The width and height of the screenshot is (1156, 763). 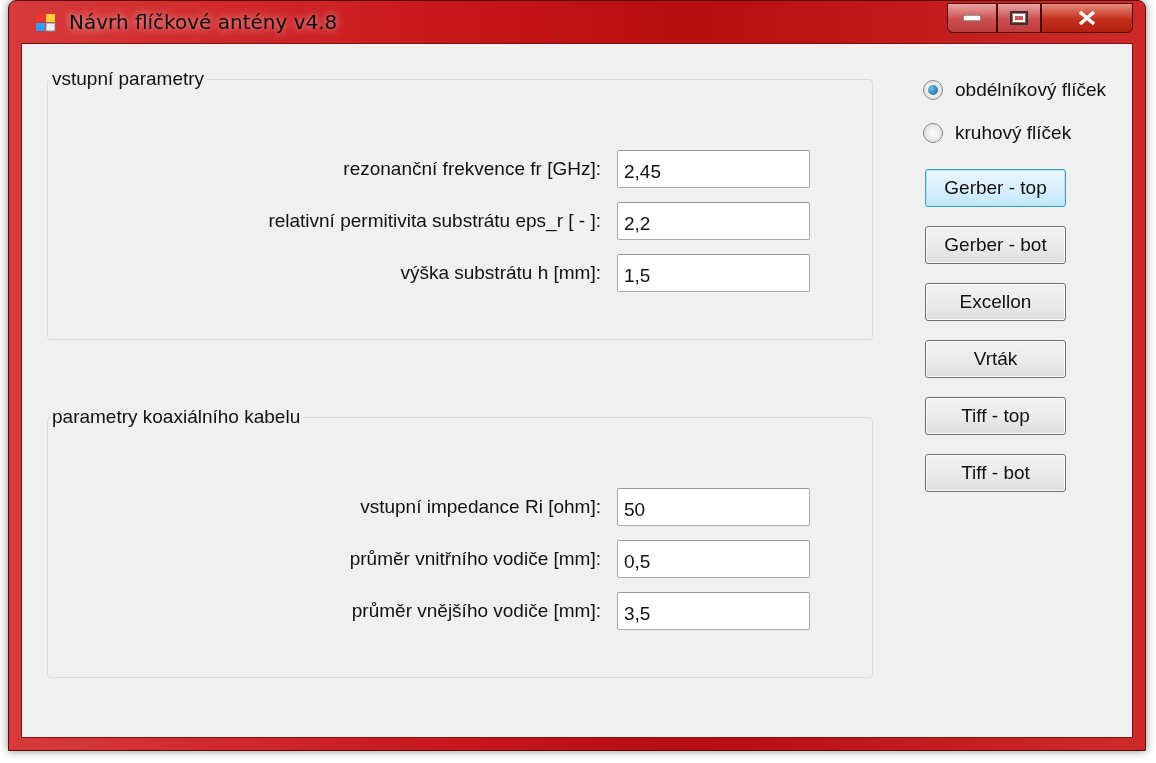 What do you see at coordinates (995, 359) in the screenshot?
I see `action-button: Vrták` at bounding box center [995, 359].